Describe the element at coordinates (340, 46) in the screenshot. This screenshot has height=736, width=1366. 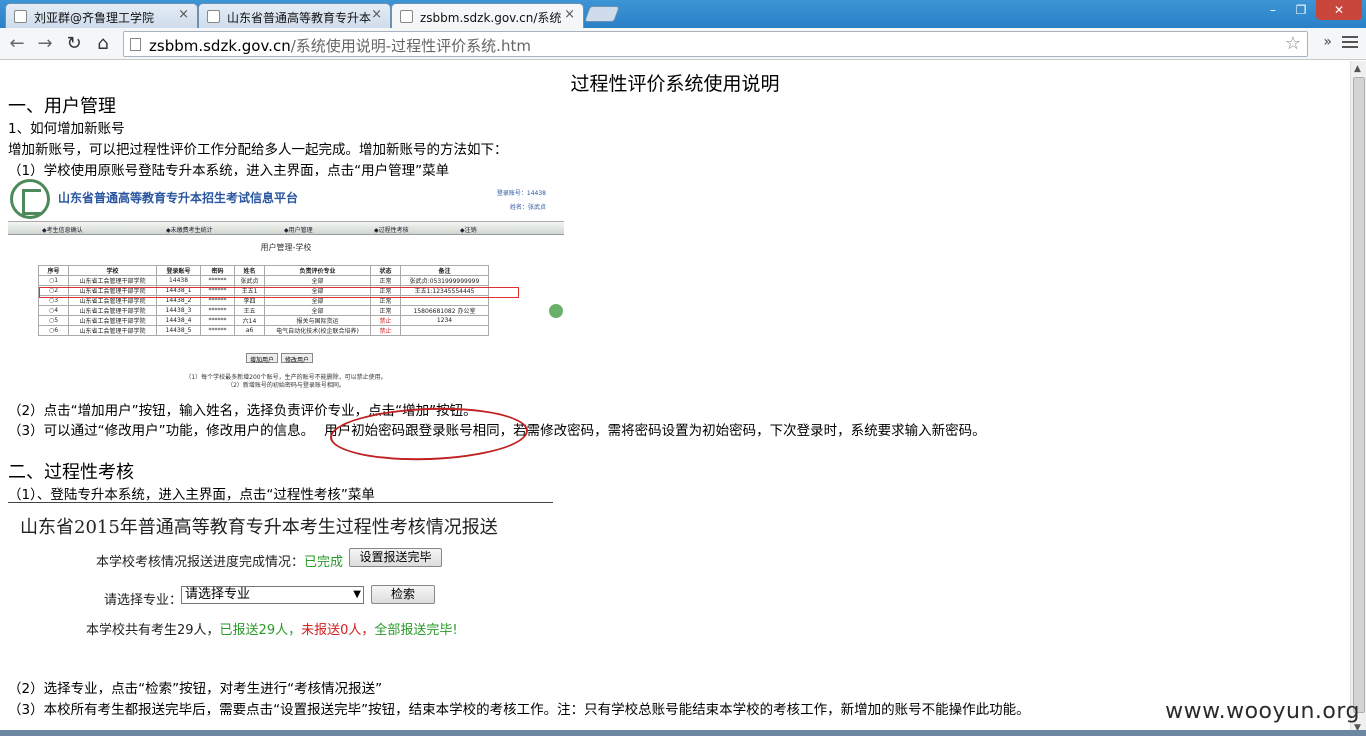
I see `url-text: zsbbm.sdzk.gov.cn/系统使用说明-过程性评价系统.htm` at that location.